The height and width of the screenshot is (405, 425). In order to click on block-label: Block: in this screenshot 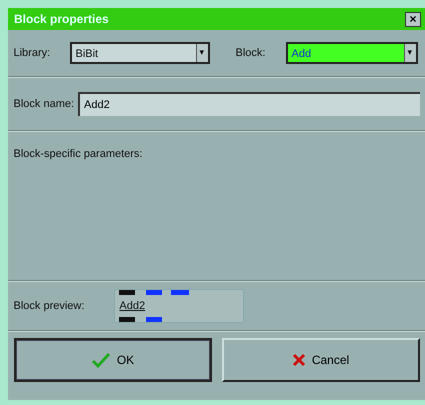, I will do `click(251, 53)`.